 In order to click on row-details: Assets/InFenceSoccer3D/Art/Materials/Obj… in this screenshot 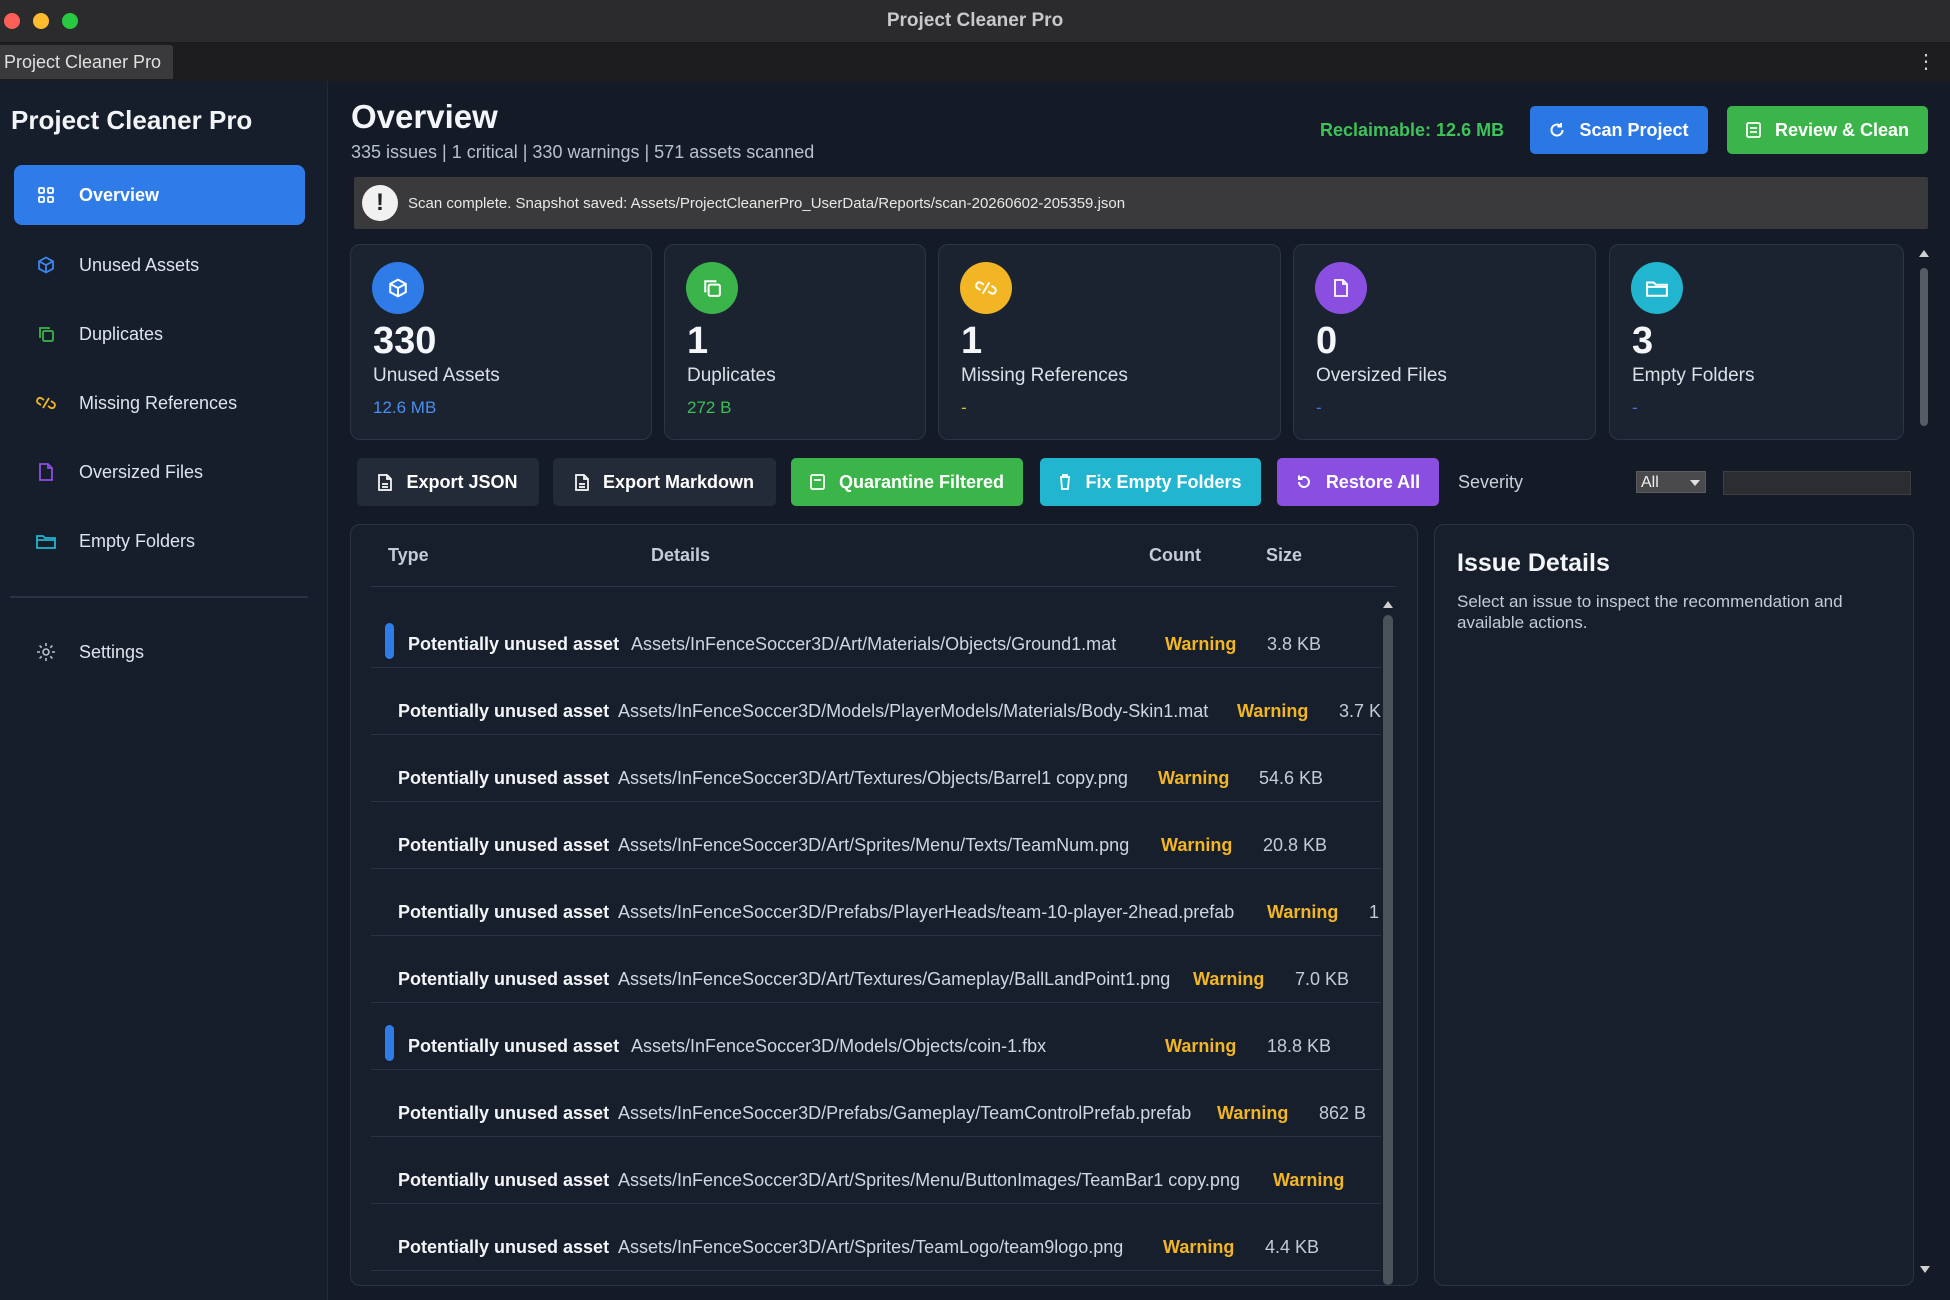, I will do `click(874, 644)`.